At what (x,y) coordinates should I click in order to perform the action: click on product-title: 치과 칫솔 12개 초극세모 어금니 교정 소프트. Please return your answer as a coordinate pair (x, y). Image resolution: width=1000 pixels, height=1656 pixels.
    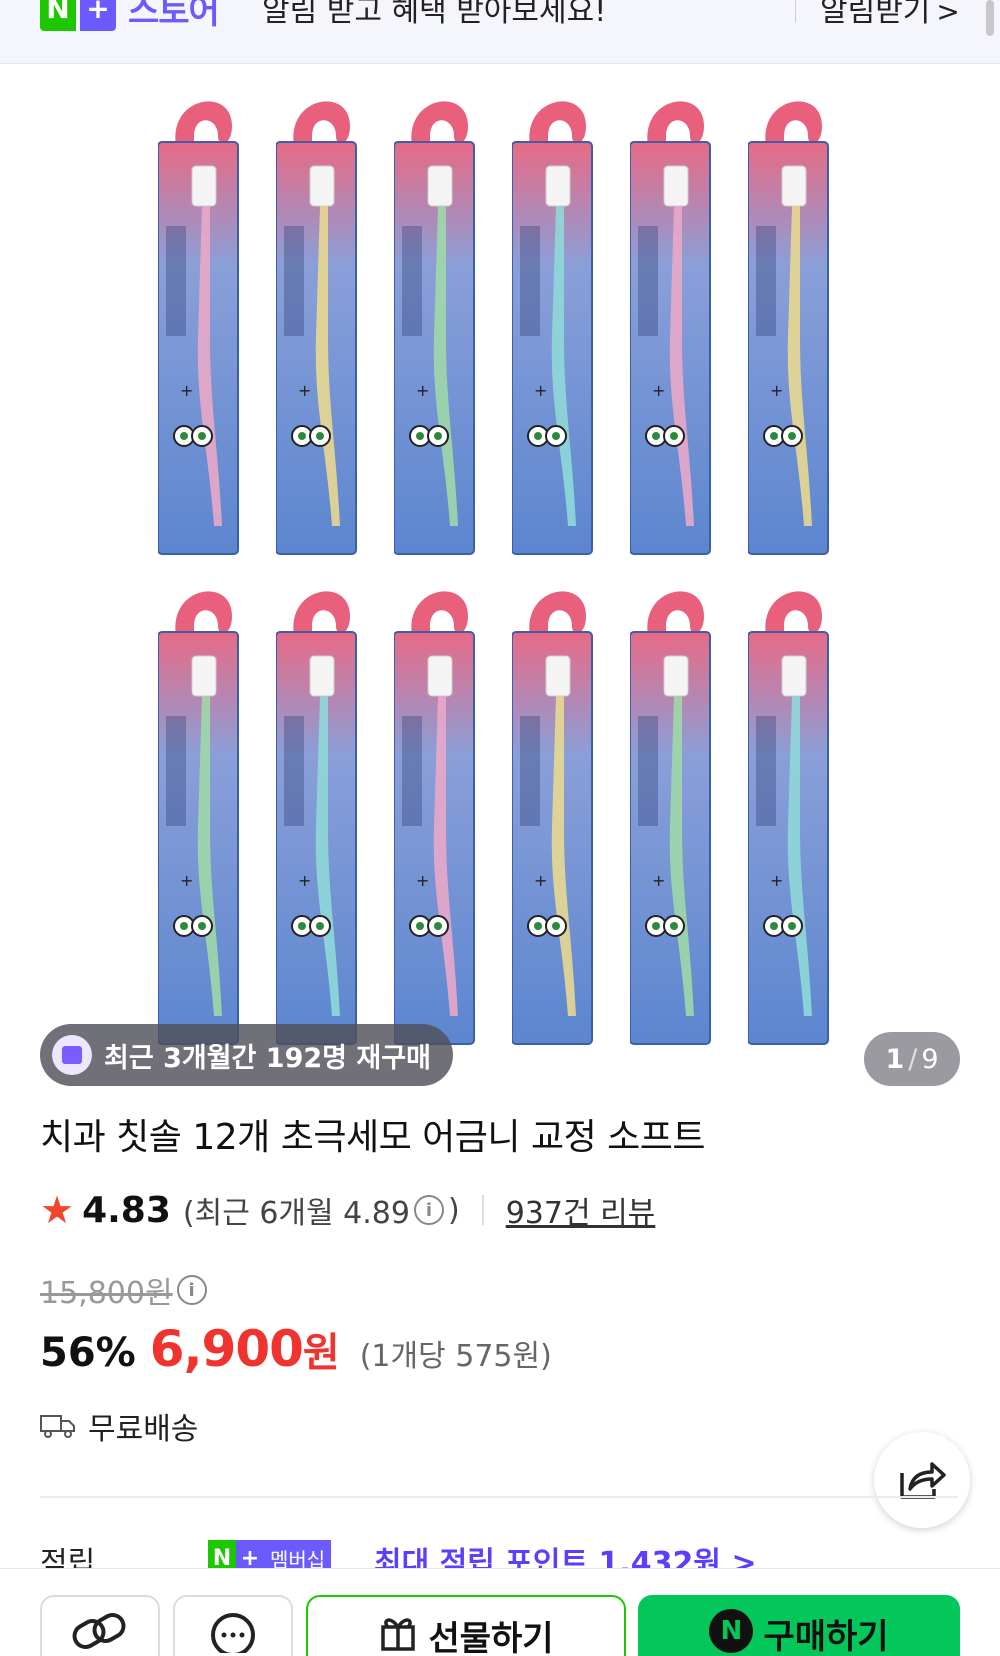
    Looking at the image, I should click on (373, 1137).